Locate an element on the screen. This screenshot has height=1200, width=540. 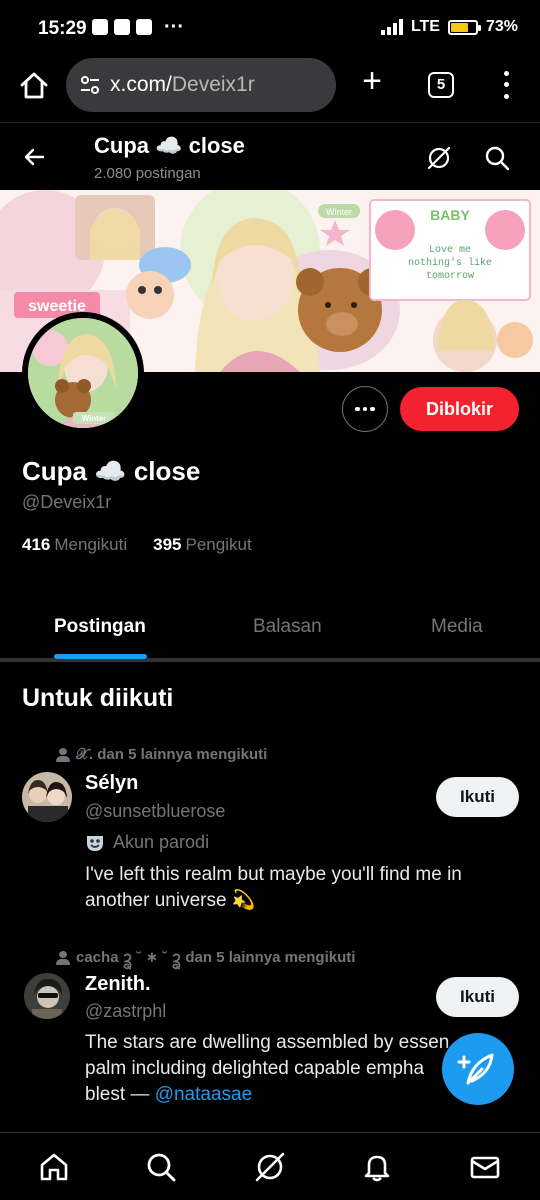
download-notification-icon is located at coordinates (122, 27).